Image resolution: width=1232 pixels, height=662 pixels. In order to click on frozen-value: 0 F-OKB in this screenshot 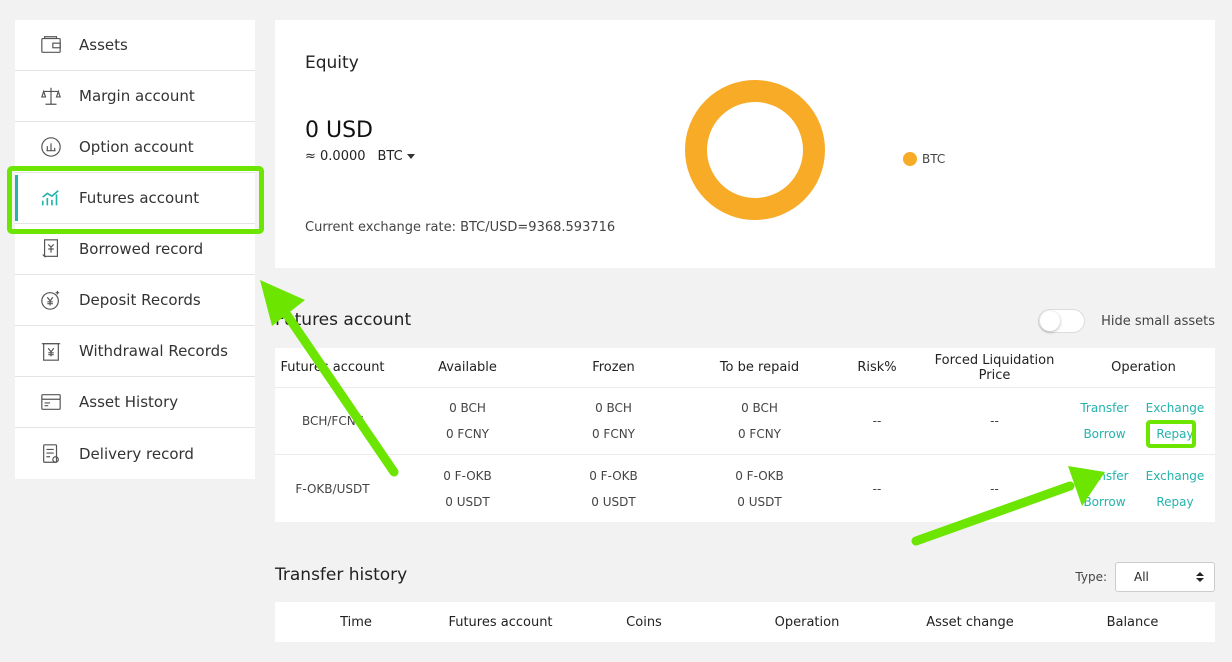, I will do `click(613, 475)`.